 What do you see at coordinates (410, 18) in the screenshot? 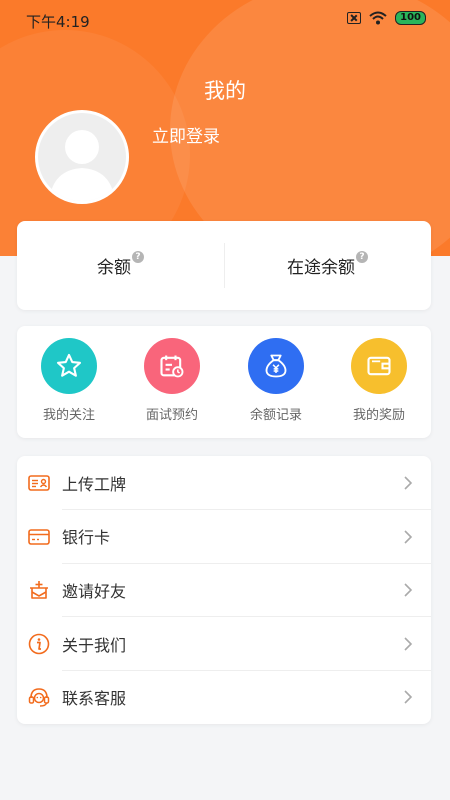
I see `battery-icon: 100` at bounding box center [410, 18].